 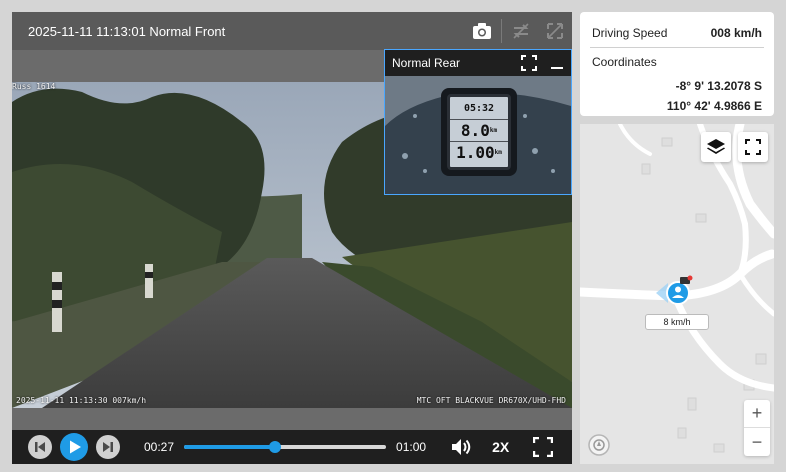 What do you see at coordinates (34, 86) in the screenshot?
I see `video-osd-camera-id: Russ 1614` at bounding box center [34, 86].